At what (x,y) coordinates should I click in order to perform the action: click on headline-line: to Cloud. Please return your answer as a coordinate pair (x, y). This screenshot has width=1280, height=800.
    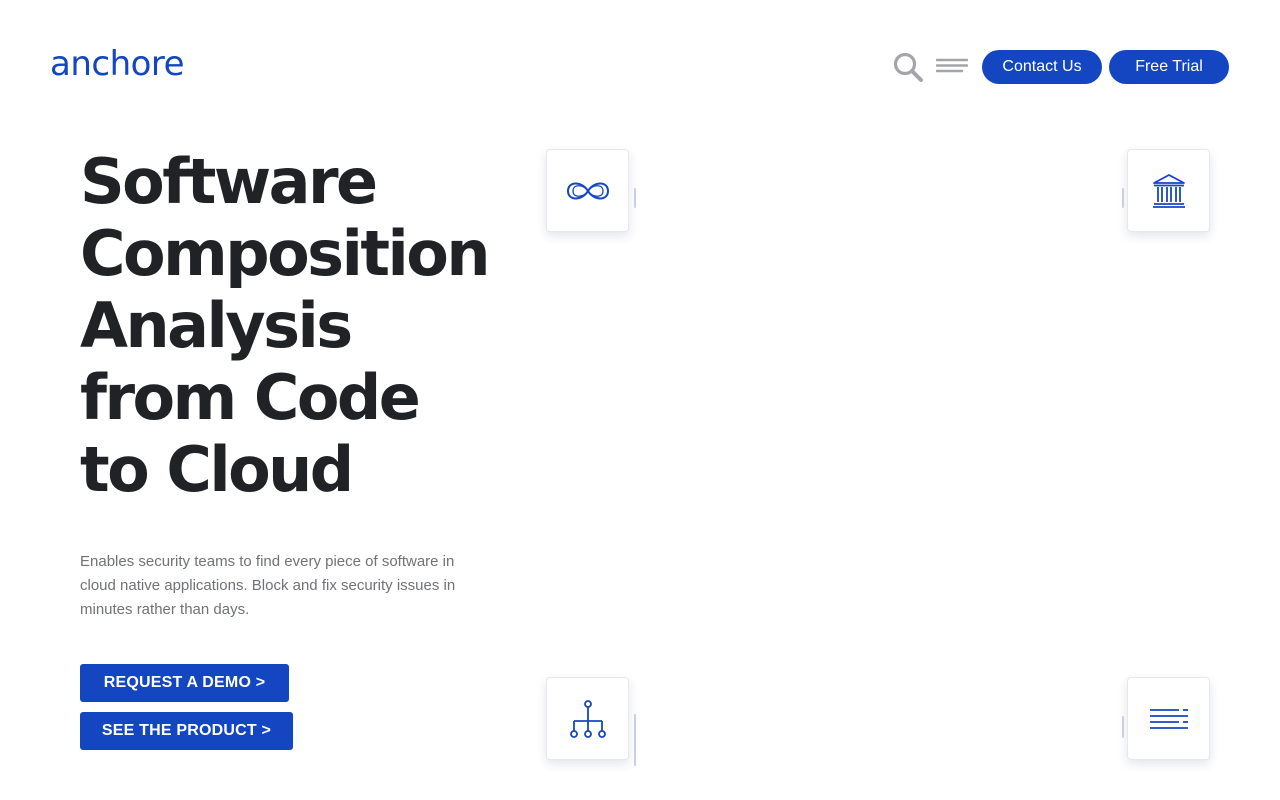
    Looking at the image, I should click on (217, 469).